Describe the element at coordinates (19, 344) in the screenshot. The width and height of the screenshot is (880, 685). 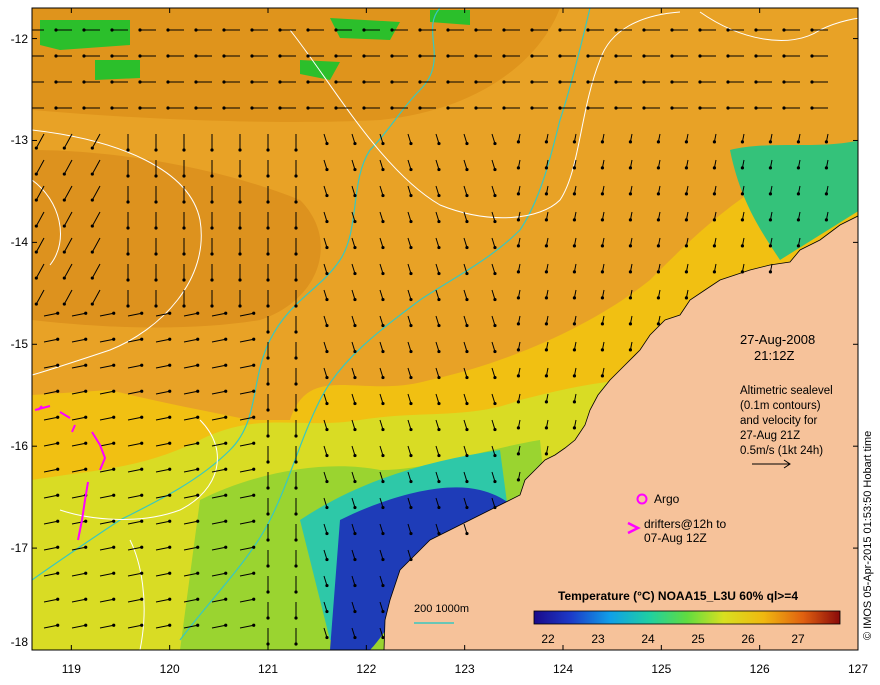
I see `y-tick-label: -15` at that location.